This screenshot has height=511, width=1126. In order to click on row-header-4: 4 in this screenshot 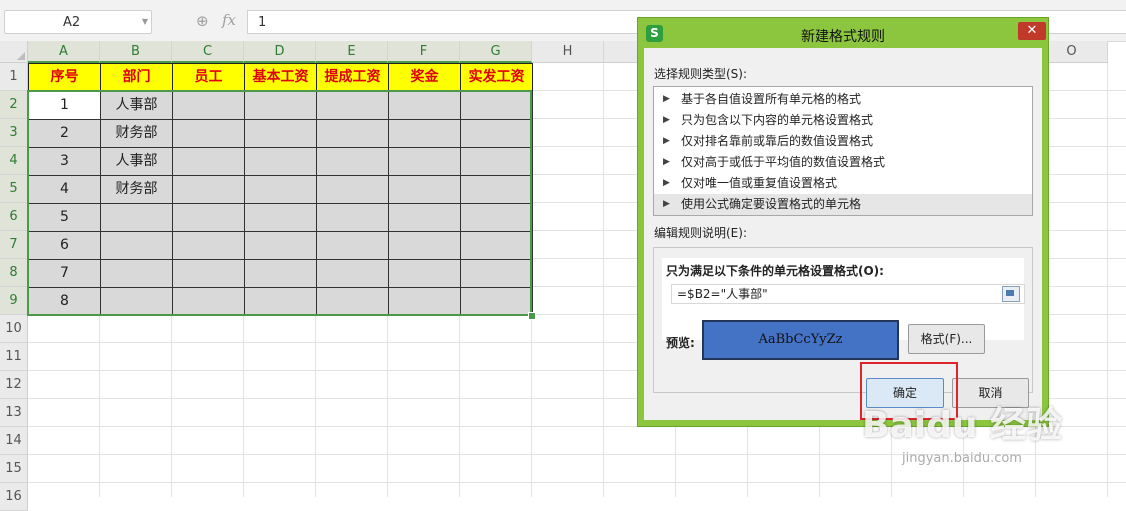, I will do `click(14, 161)`.